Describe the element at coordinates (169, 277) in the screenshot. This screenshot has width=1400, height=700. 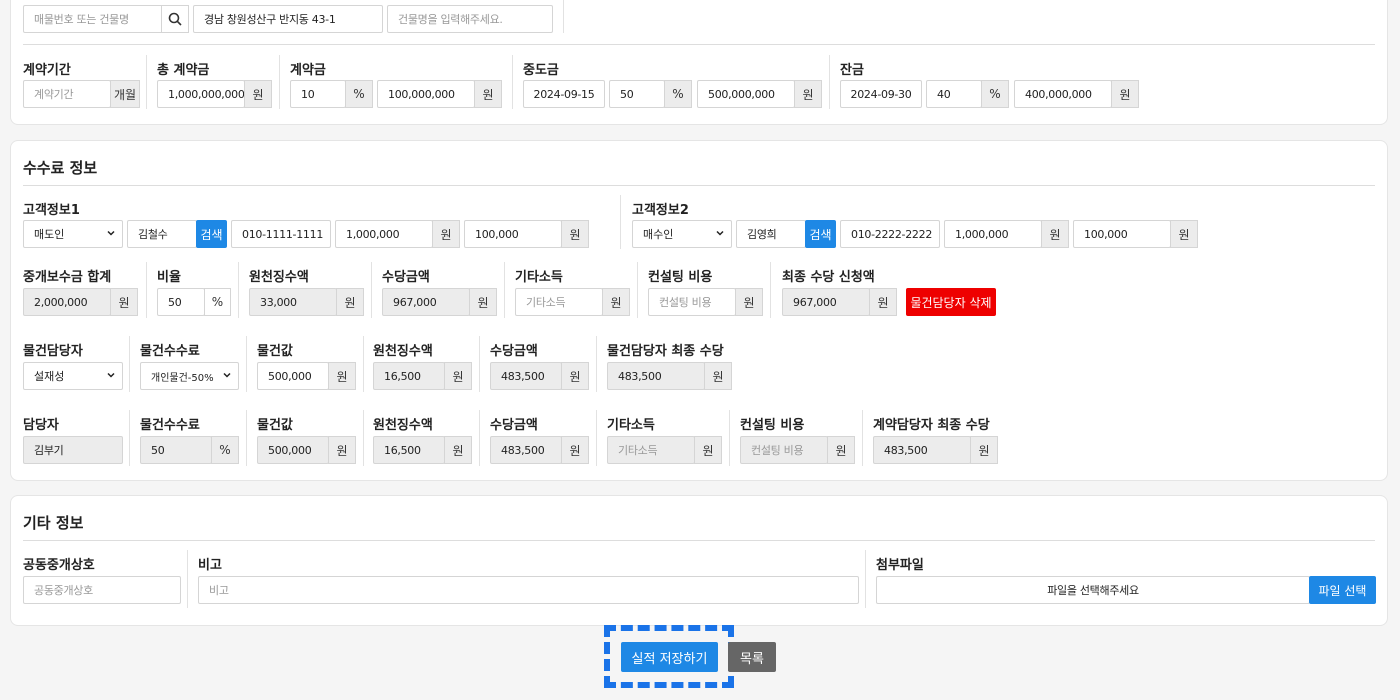
I see `ratio-label: 비율` at that location.